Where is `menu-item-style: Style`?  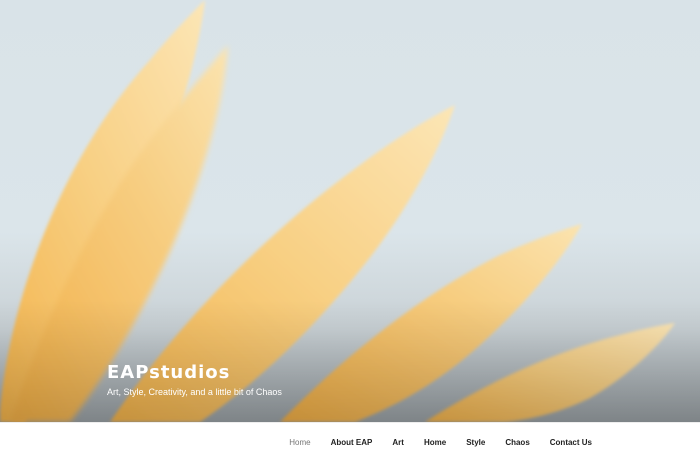
menu-item-style: Style is located at coordinates (475, 442).